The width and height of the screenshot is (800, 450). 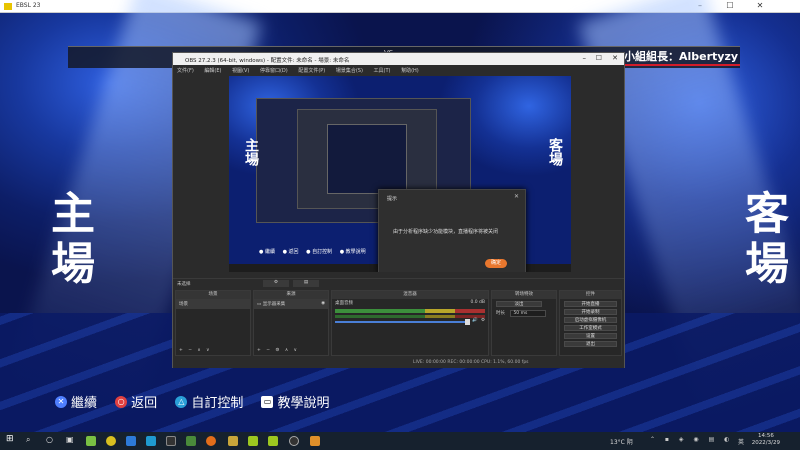 I want to click on menu-docks: 停靠窗口(D), so click(x=274, y=71).